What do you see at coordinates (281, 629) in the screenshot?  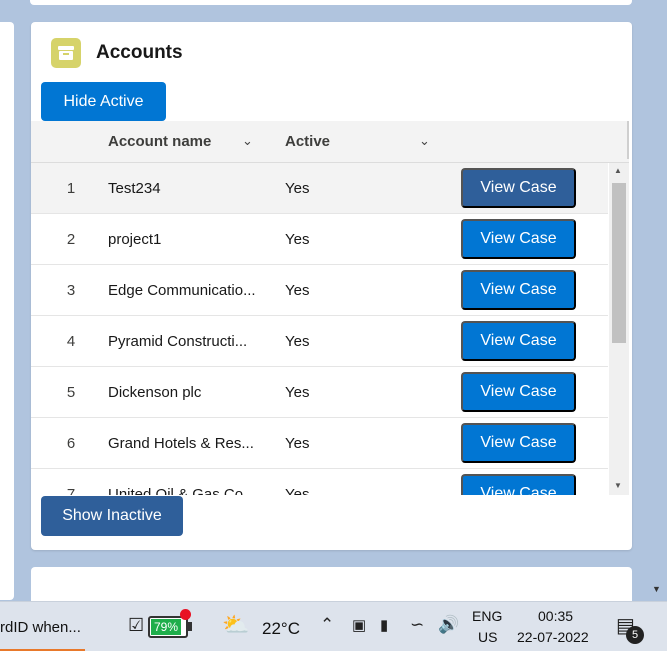 I see `weather-temperature: 22°C` at bounding box center [281, 629].